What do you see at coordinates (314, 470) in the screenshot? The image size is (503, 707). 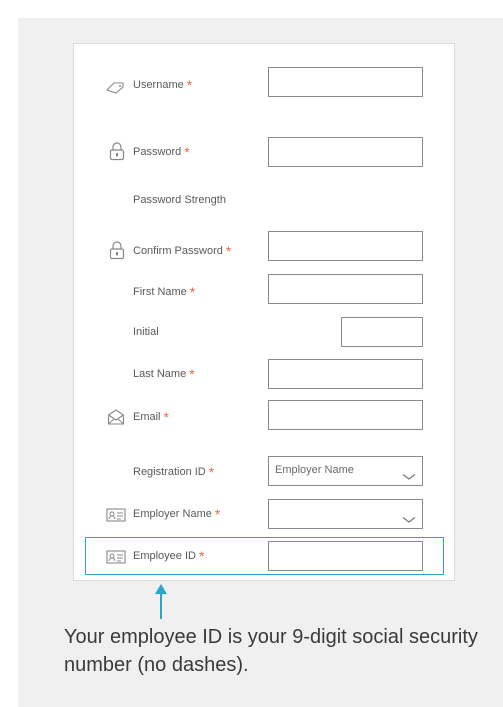 I see `registration-id-selected-value: Employer Name` at bounding box center [314, 470].